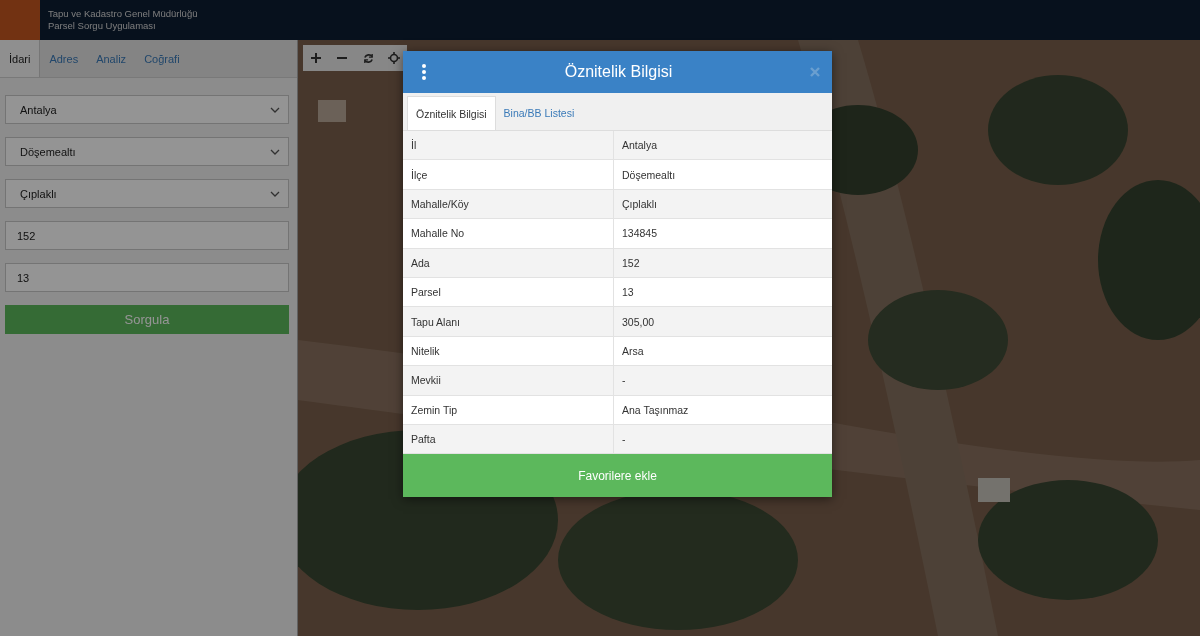 The height and width of the screenshot is (636, 1200). Describe the element at coordinates (147, 277) in the screenshot. I see `input-field: 13` at that location.